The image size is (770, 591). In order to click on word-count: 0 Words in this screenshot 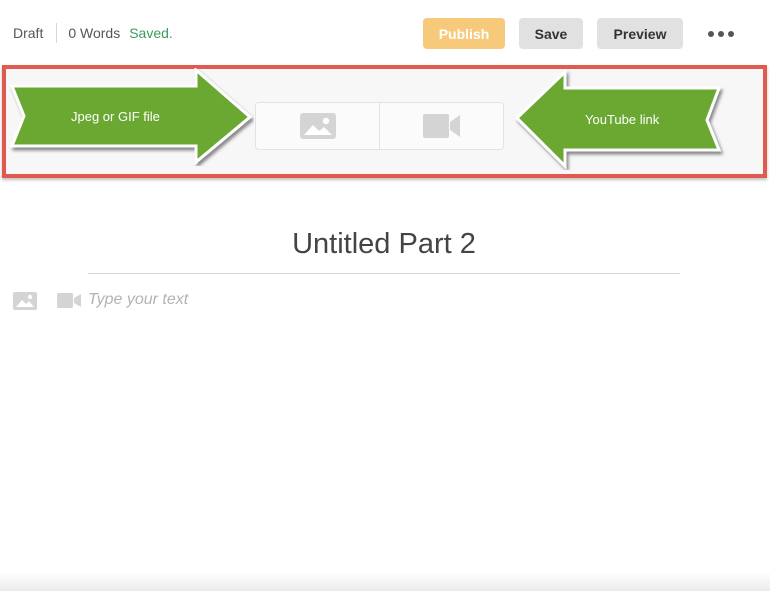, I will do `click(94, 33)`.